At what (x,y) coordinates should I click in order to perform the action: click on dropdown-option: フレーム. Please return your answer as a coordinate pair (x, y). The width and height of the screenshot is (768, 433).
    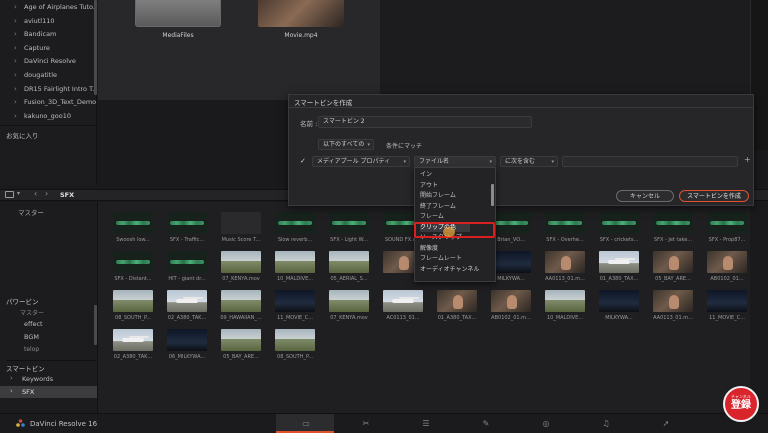
    Looking at the image, I should click on (432, 216).